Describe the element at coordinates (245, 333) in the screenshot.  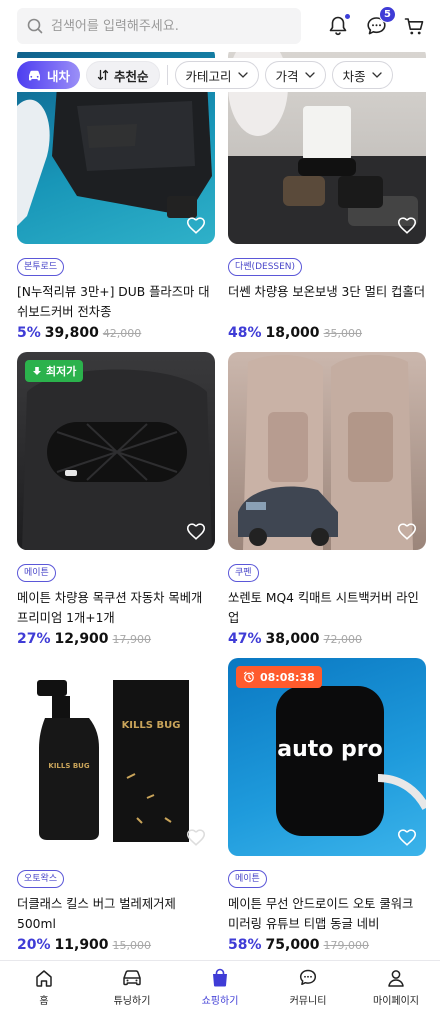
I see `discount-rate: 48%` at that location.